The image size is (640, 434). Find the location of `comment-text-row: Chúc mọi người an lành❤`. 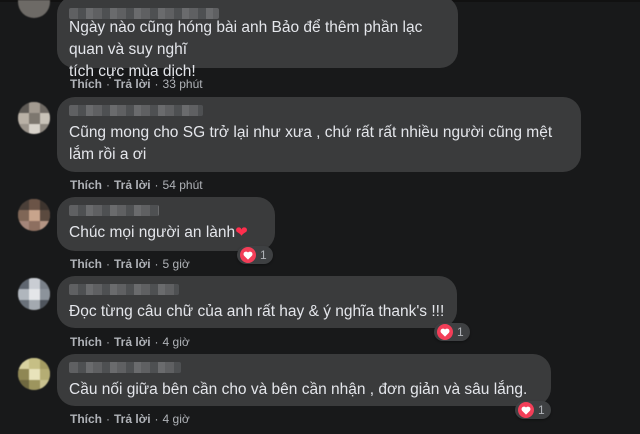

comment-text-row: Chúc mọi người an lành❤ is located at coordinates (166, 233).